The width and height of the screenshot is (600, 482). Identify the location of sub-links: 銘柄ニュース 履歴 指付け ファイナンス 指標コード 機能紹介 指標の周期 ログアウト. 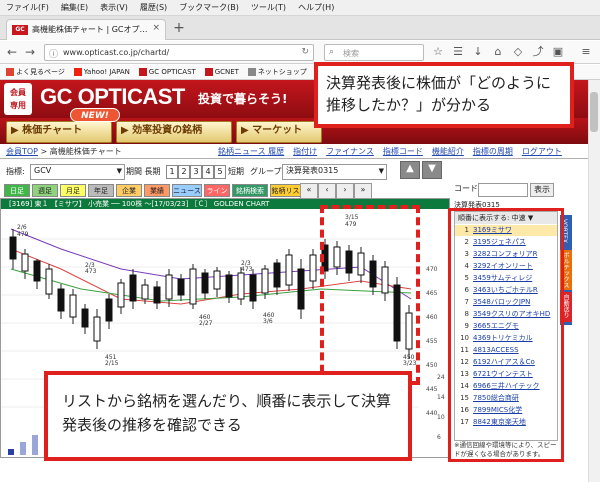
(394, 151).